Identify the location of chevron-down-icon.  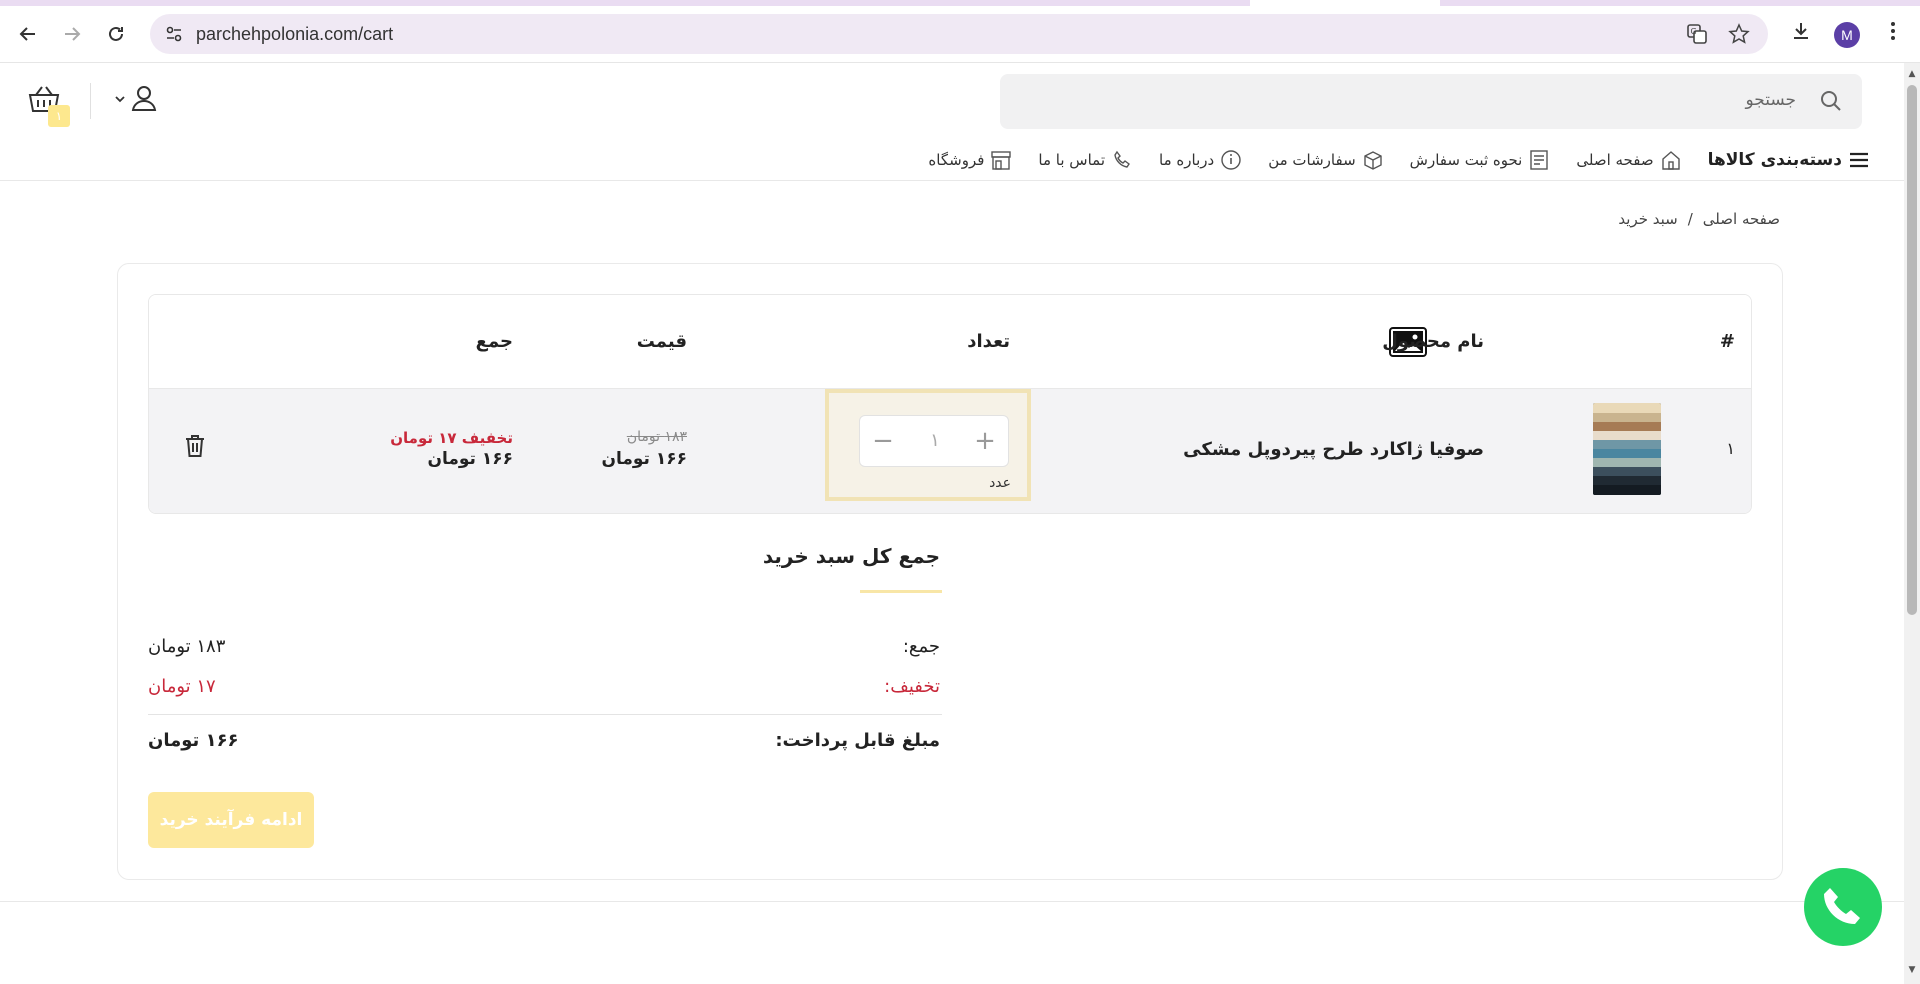
(120, 100).